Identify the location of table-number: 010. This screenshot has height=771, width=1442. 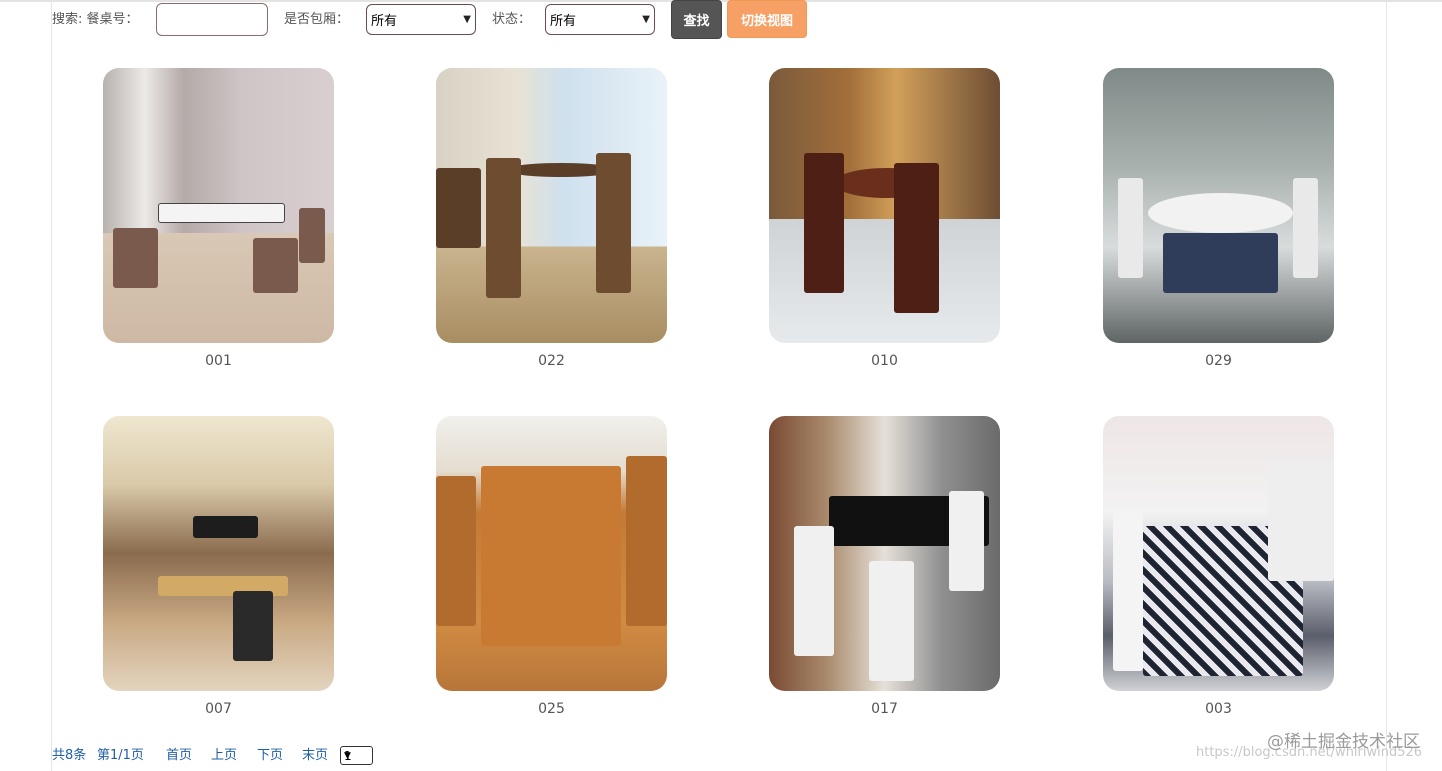
(884, 361).